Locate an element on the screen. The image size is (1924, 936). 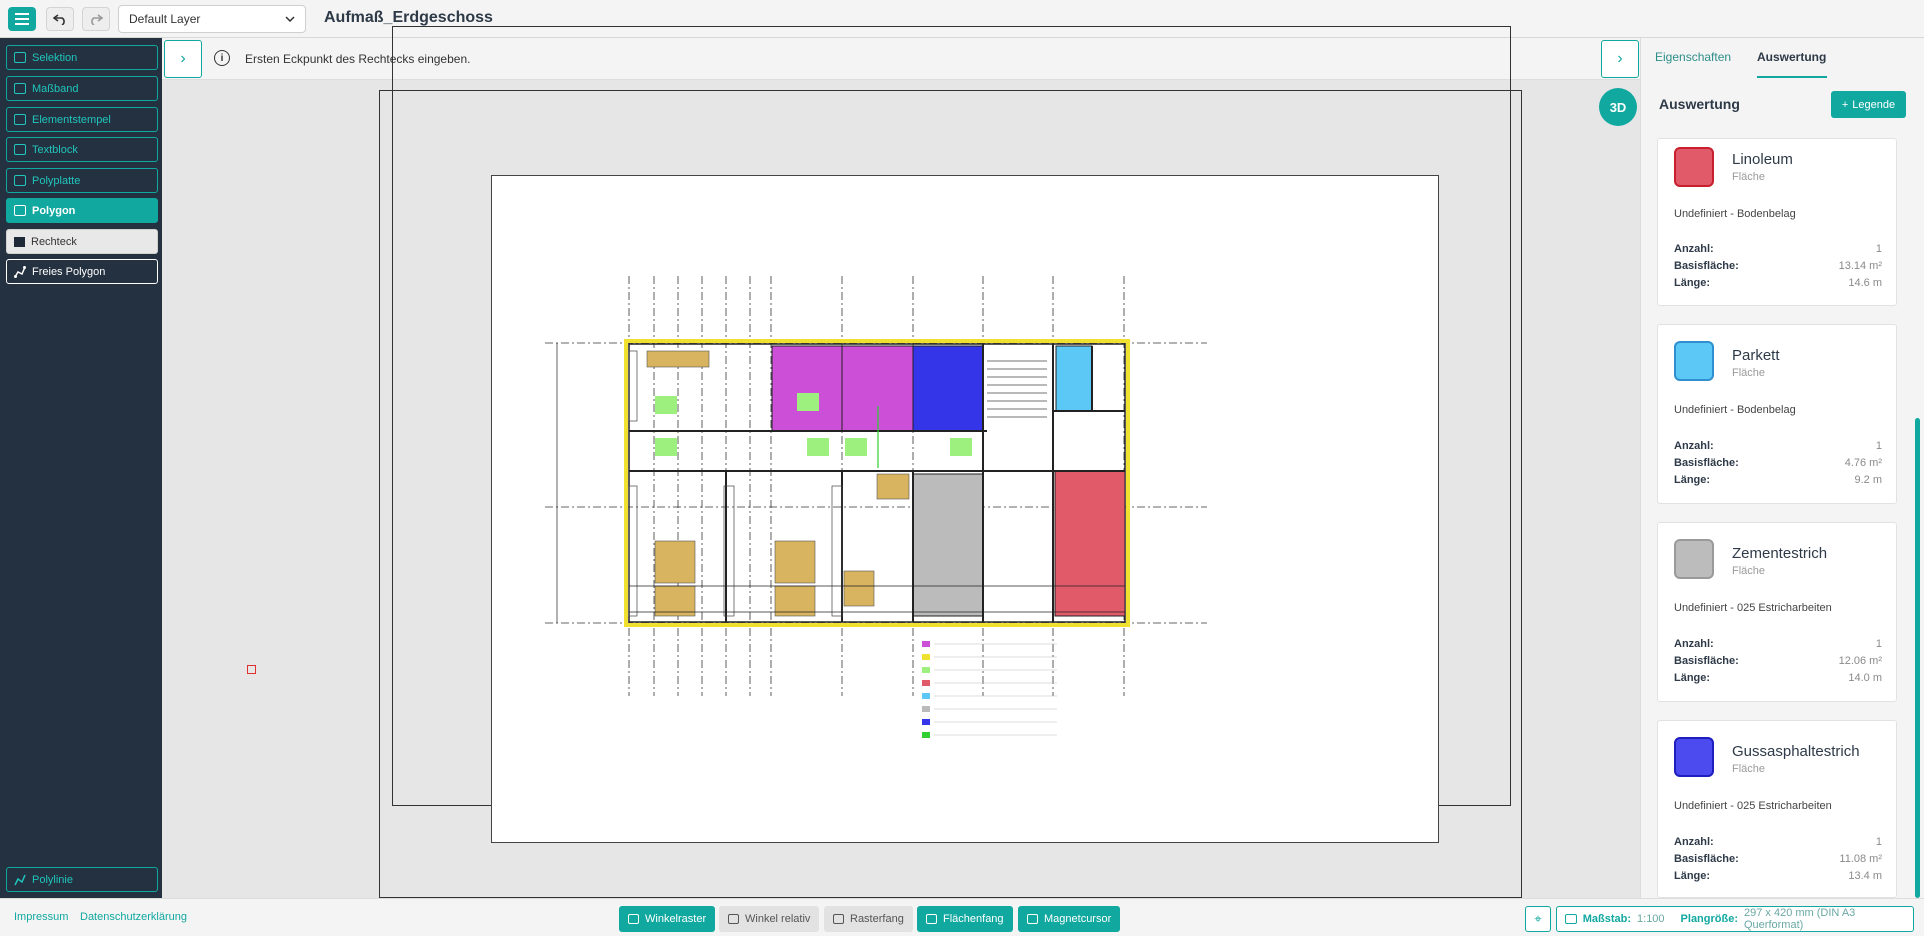
redo-icon is located at coordinates (96, 19).